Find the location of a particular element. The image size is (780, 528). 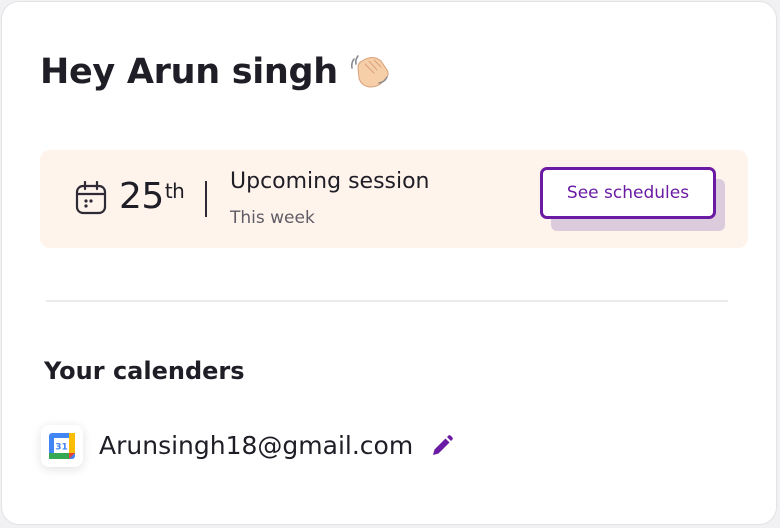

session-title: Upcoming session is located at coordinates (330, 181).